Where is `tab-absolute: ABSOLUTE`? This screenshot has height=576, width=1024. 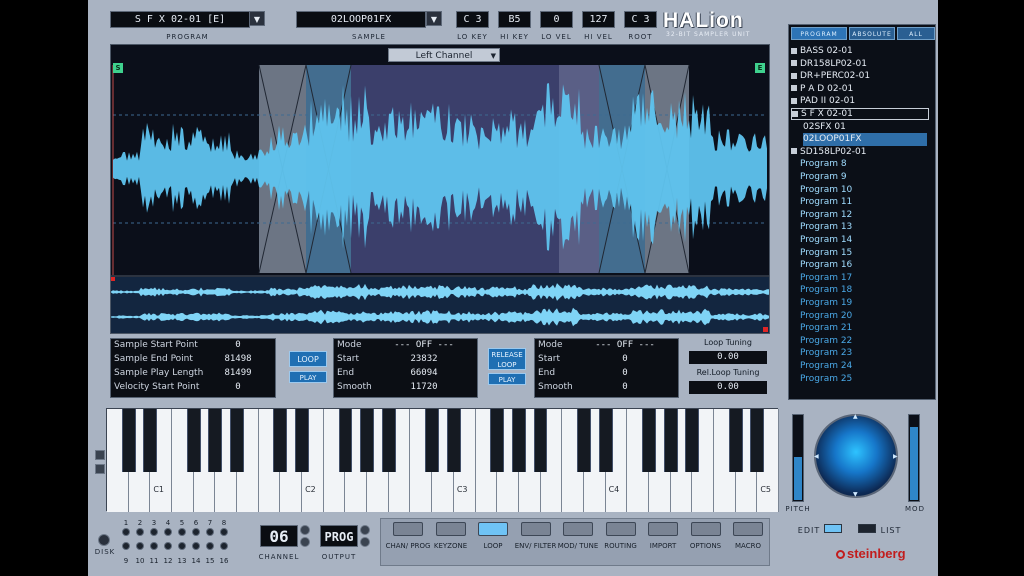
tab-absolute: ABSOLUTE is located at coordinates (872, 33).